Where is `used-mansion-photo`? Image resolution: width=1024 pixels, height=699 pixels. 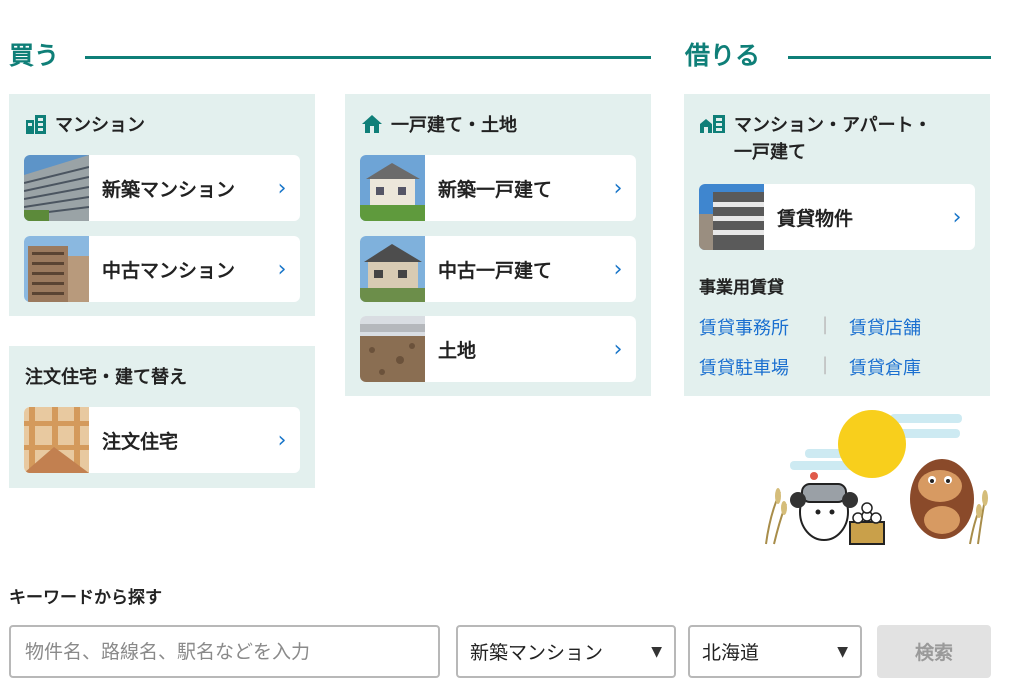
used-mansion-photo is located at coordinates (56, 269).